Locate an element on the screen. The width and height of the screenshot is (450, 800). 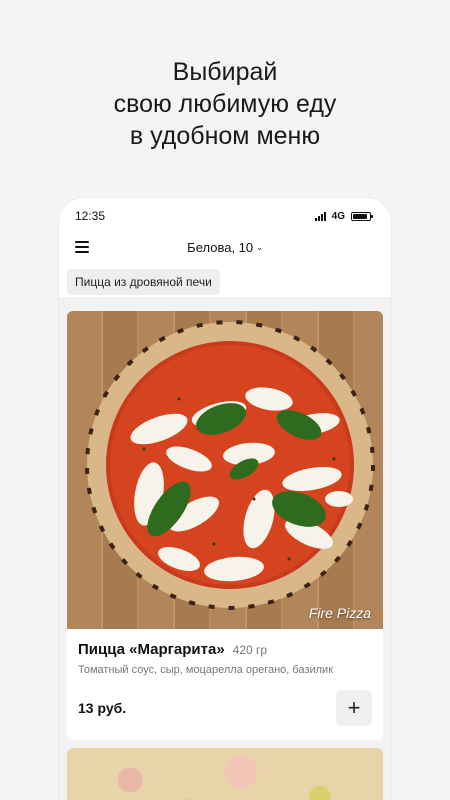
address-label: Белова, 10 is located at coordinates (220, 247).